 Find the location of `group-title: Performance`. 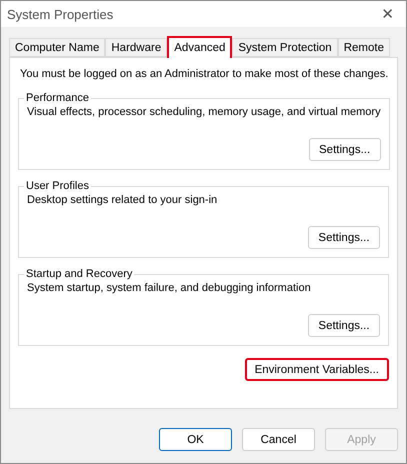

group-title: Performance is located at coordinates (57, 98).